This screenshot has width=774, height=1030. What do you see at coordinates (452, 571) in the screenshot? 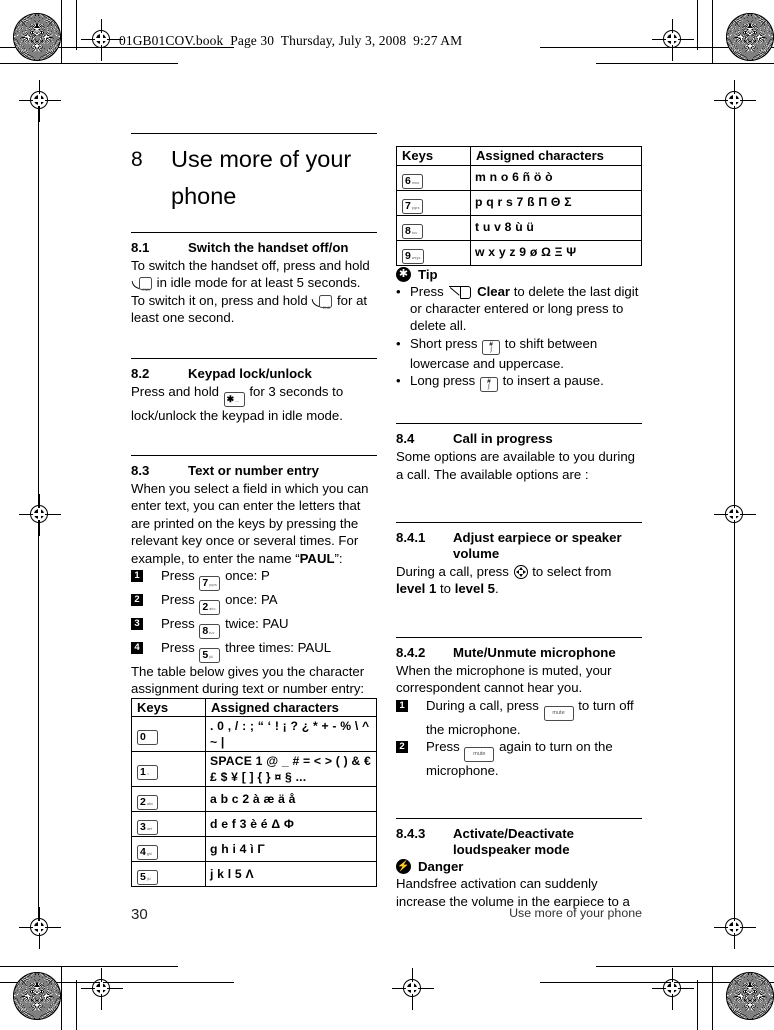
I see `s841-text-a: During a call, press` at bounding box center [452, 571].